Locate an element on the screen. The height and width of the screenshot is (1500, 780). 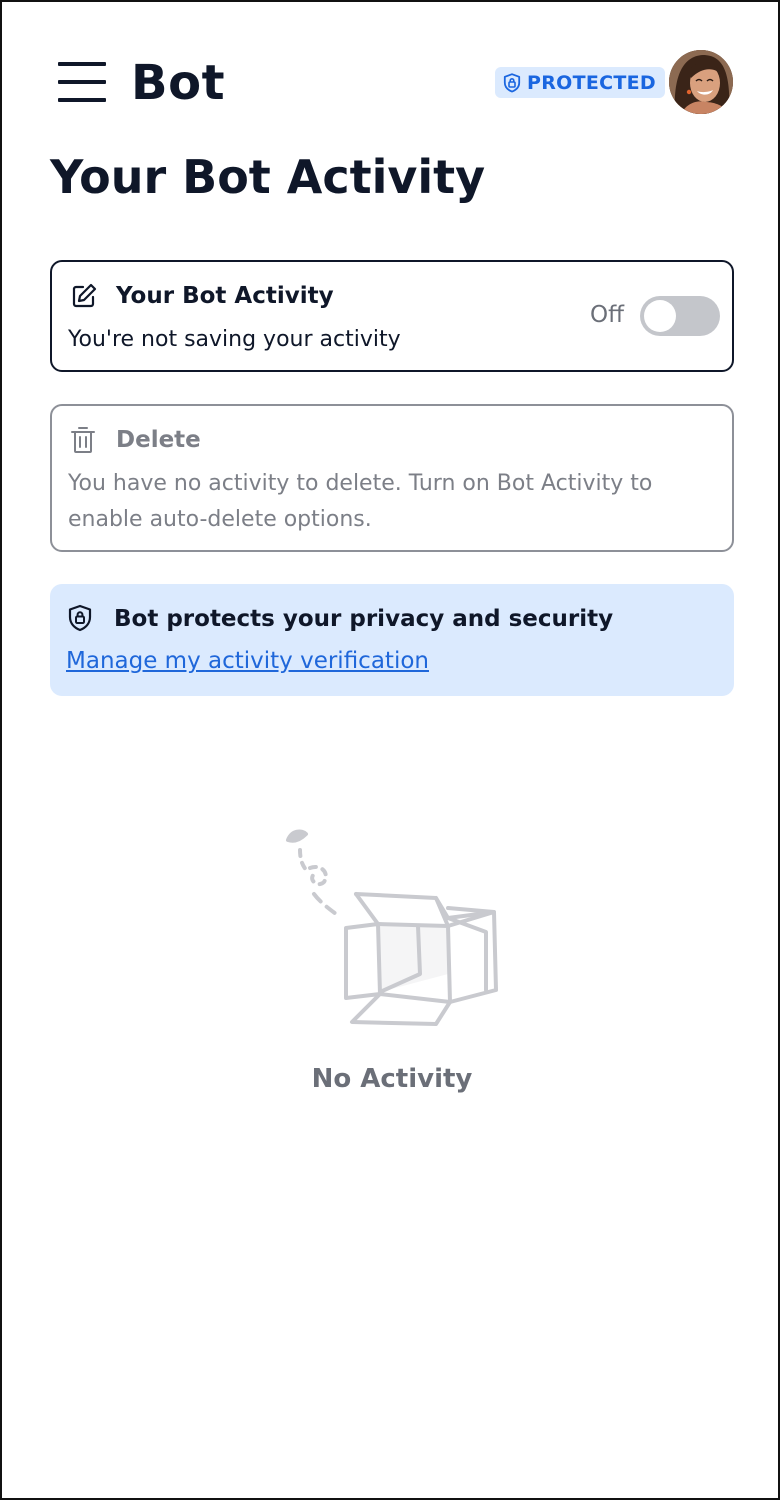
delete-card-heading: Delete is located at coordinates (158, 440).